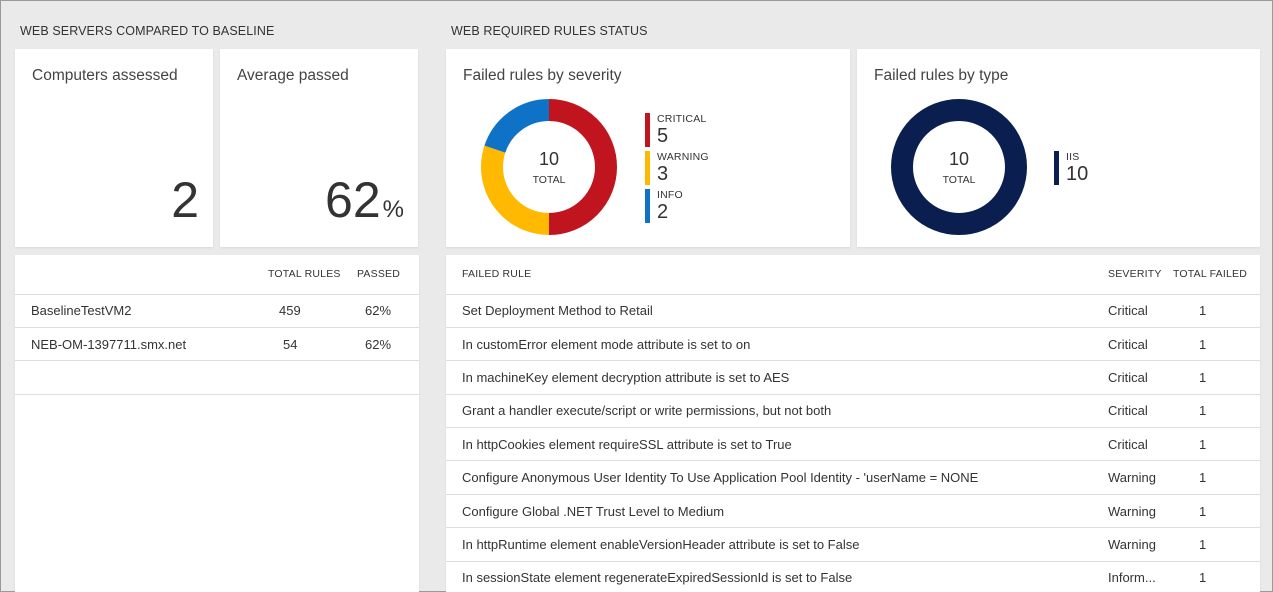  I want to click on legend-item-warning: WARNING 3, so click(677, 170).